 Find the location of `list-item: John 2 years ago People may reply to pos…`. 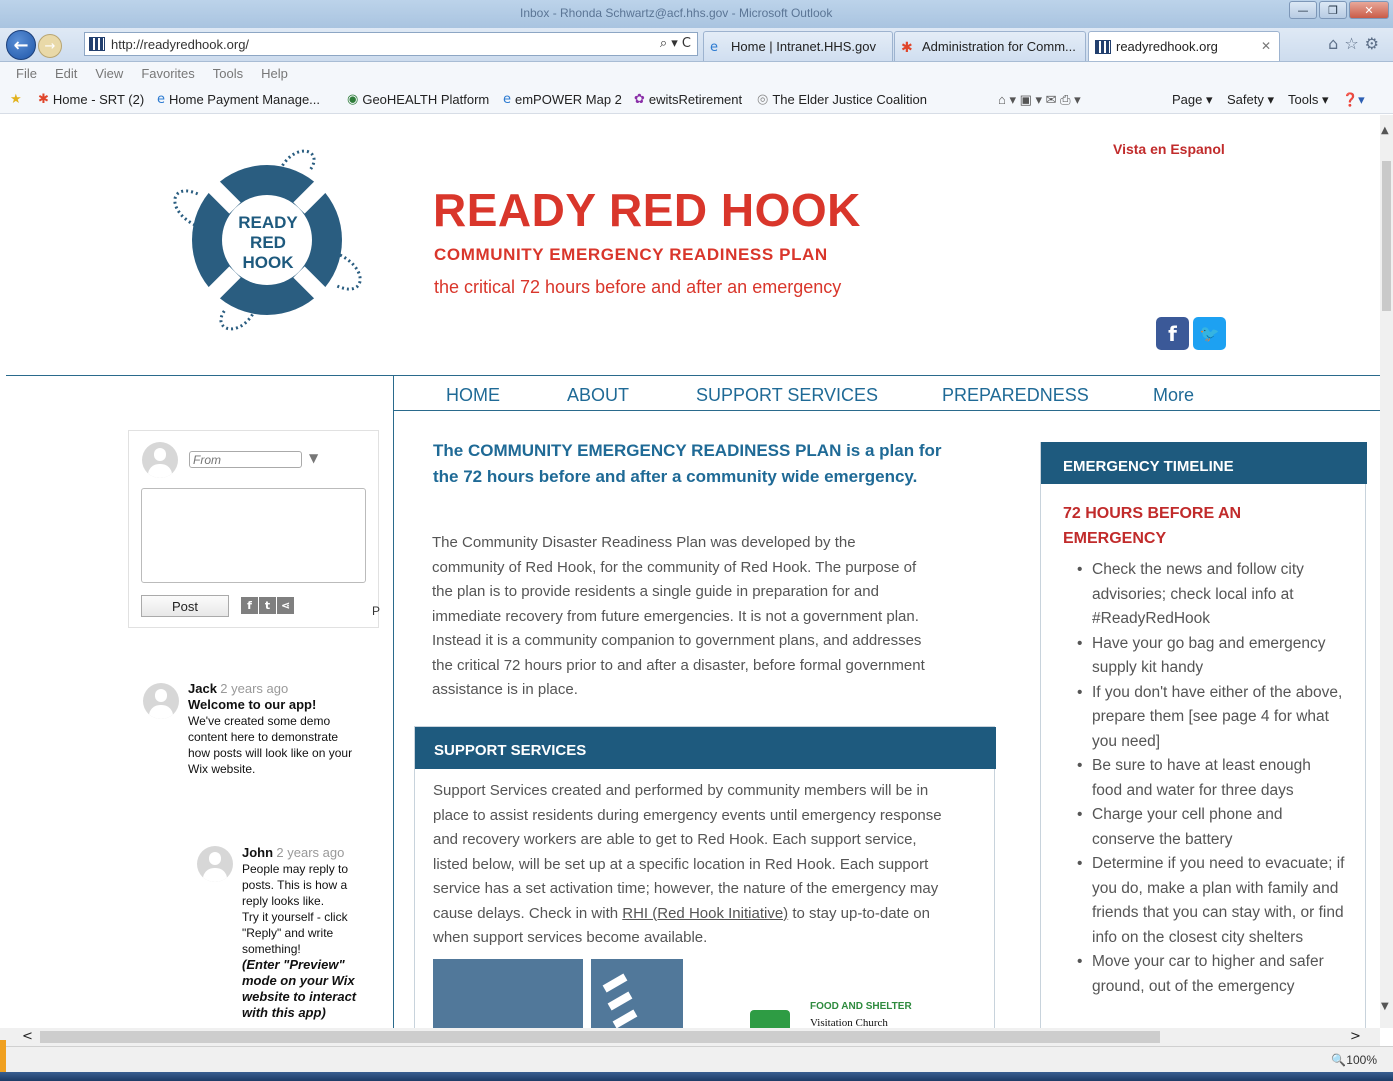

list-item: John 2 years ago People may reply to pos… is located at coordinates (312, 933).